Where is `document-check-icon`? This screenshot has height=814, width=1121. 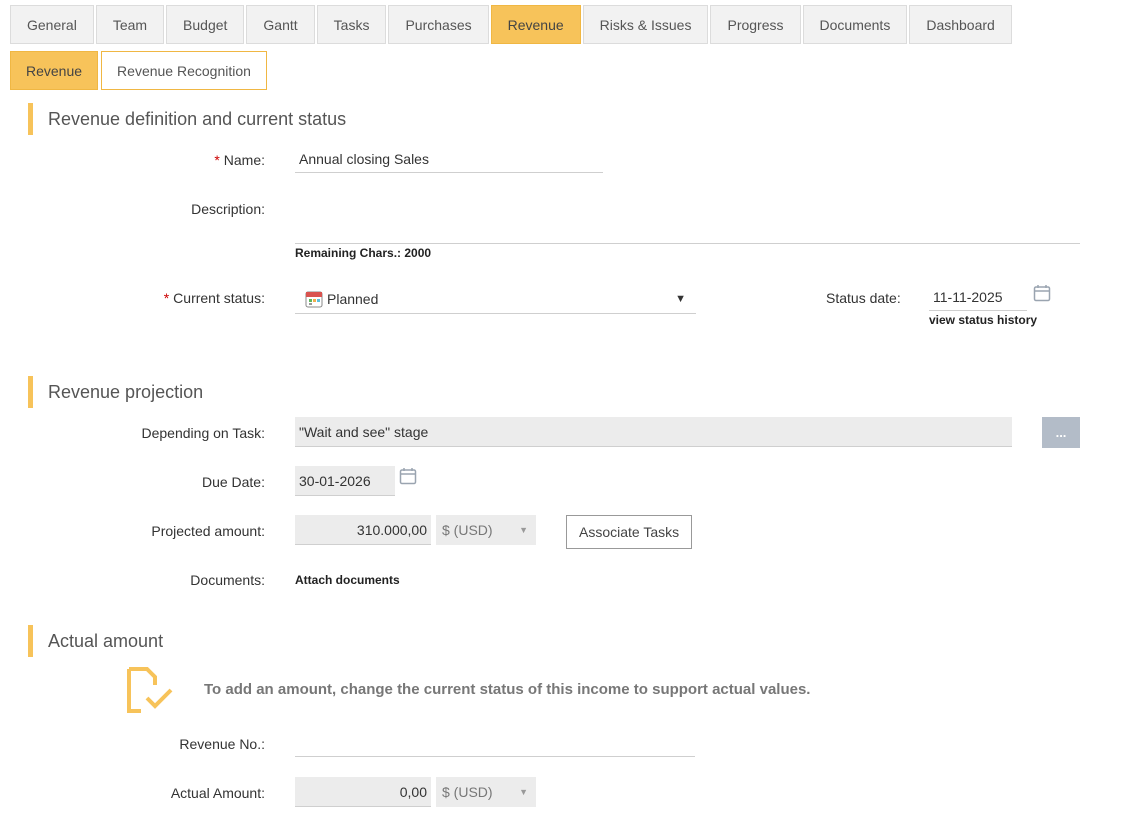 document-check-icon is located at coordinates (150, 690).